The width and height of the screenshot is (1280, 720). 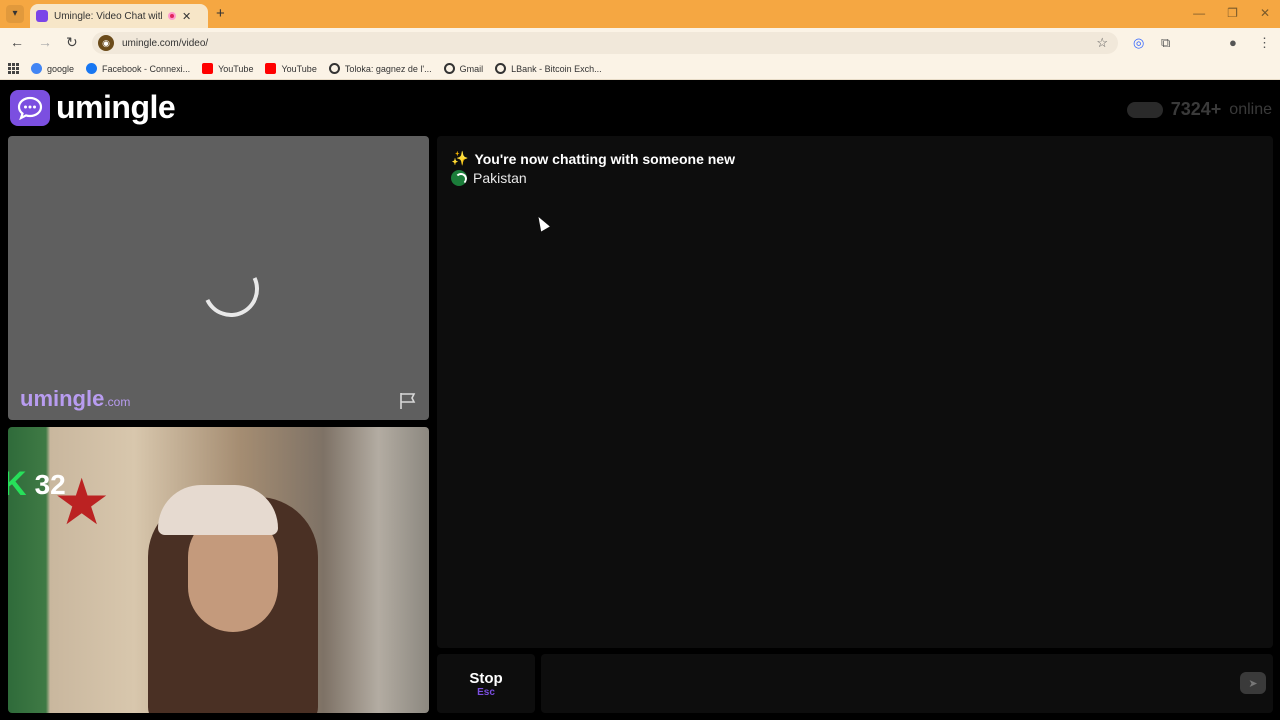 What do you see at coordinates (220, 13) in the screenshot?
I see `new-tab-button: +` at bounding box center [220, 13].